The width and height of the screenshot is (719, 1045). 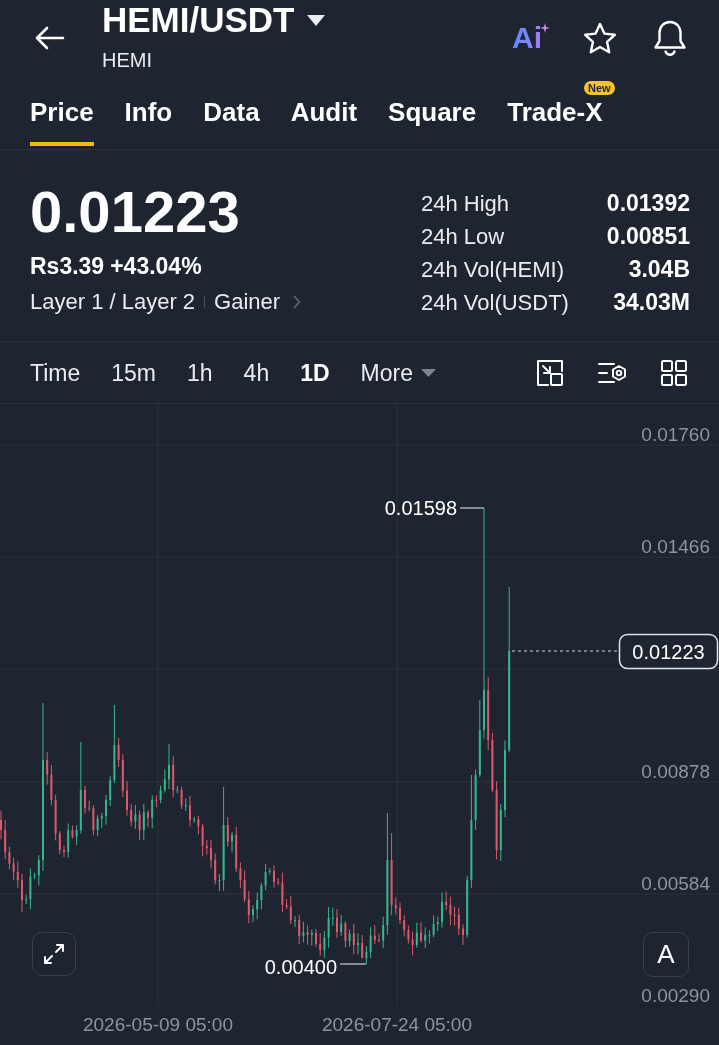 I want to click on stat-label: 24h Vol(USDT), so click(x=495, y=303).